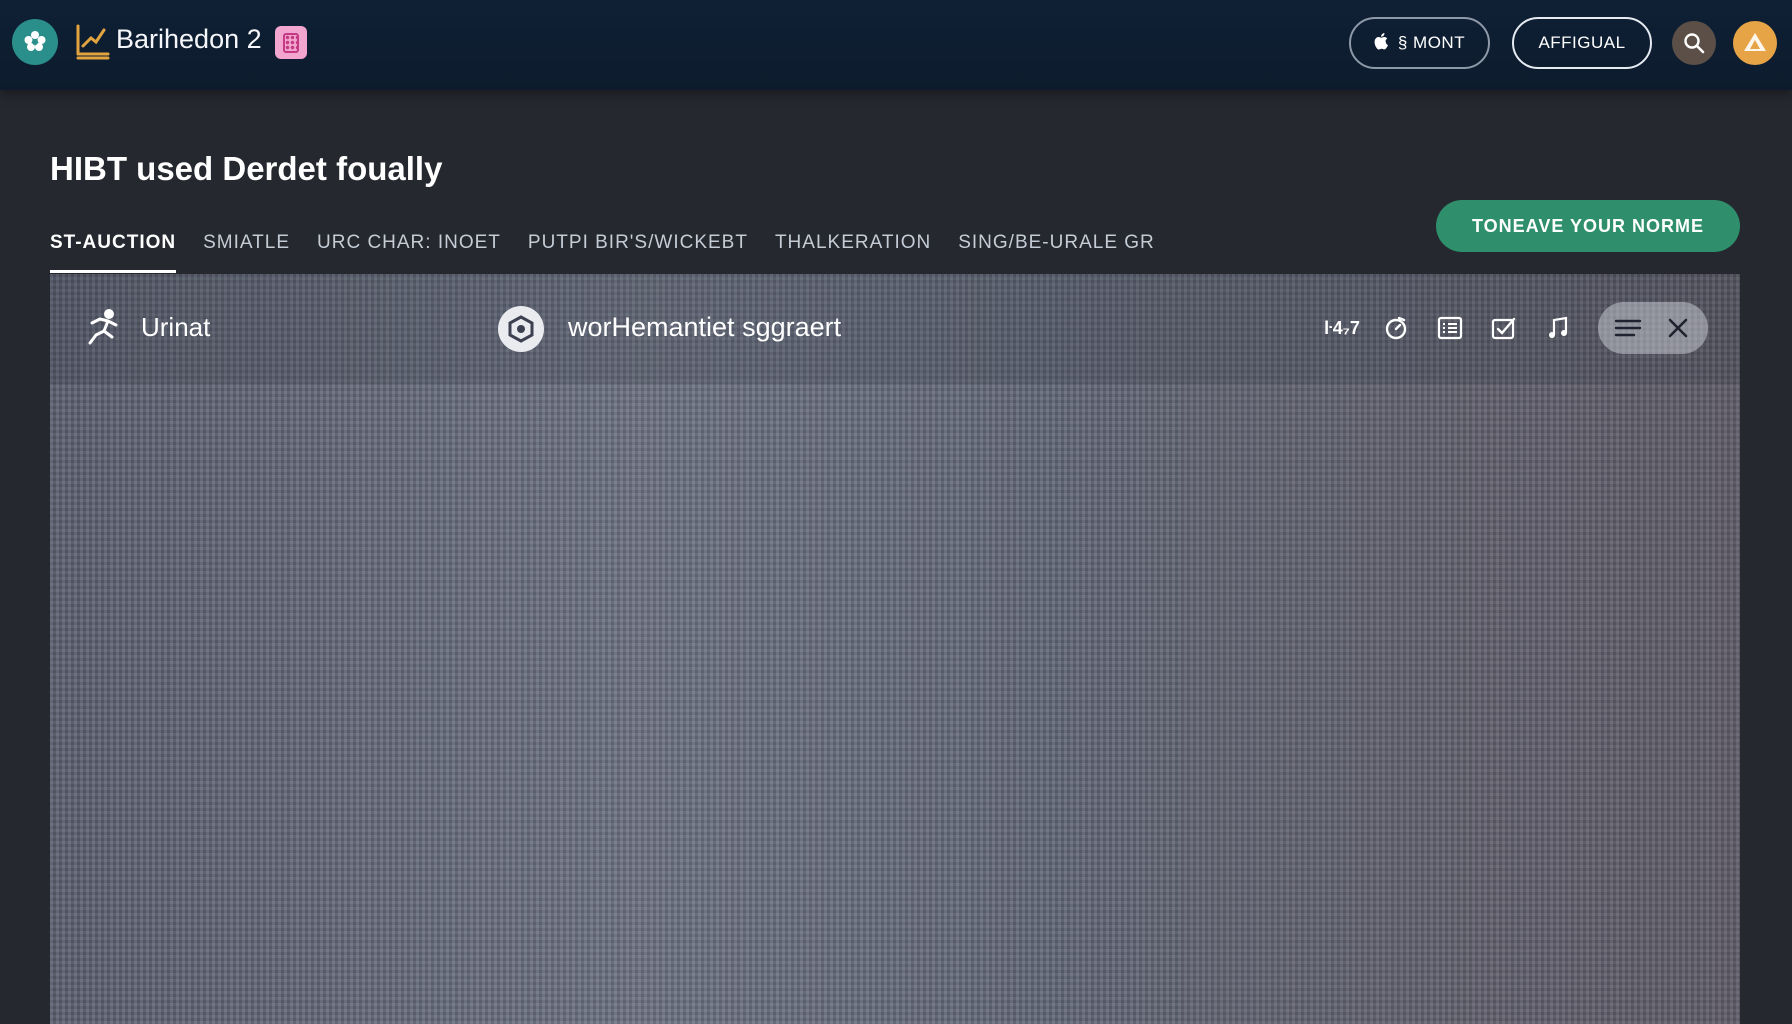 This screenshot has width=1792, height=1024. What do you see at coordinates (1755, 43) in the screenshot?
I see `avatar-icon` at bounding box center [1755, 43].